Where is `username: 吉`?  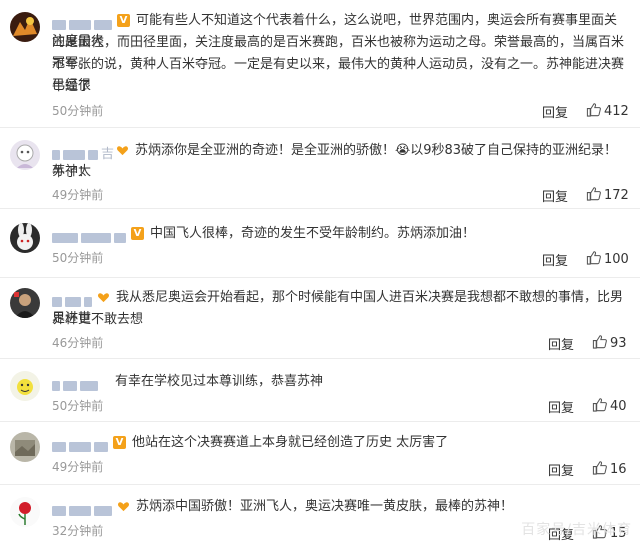 username: 吉 is located at coordinates (83, 153).